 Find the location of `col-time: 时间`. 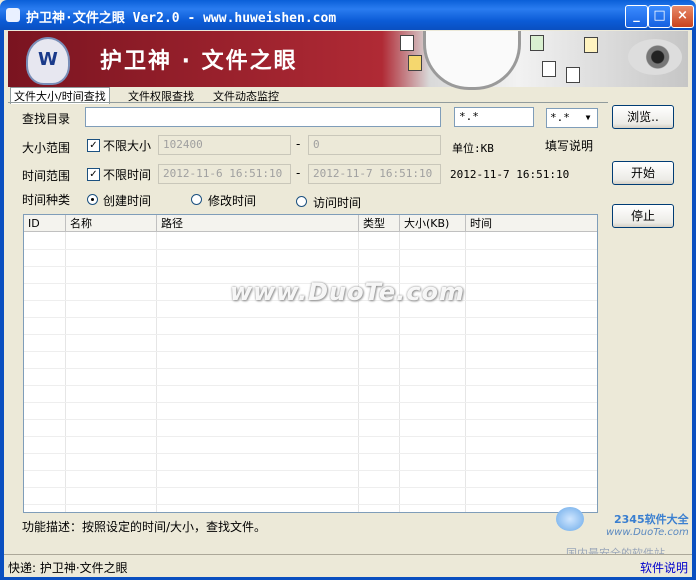

col-time: 时间 is located at coordinates (531, 223).